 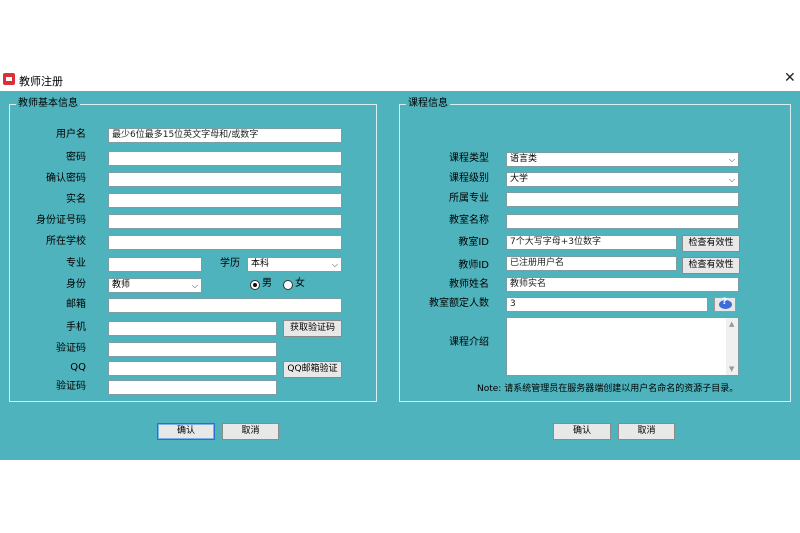 What do you see at coordinates (76, 284) in the screenshot?
I see `identity-label: 身份` at bounding box center [76, 284].